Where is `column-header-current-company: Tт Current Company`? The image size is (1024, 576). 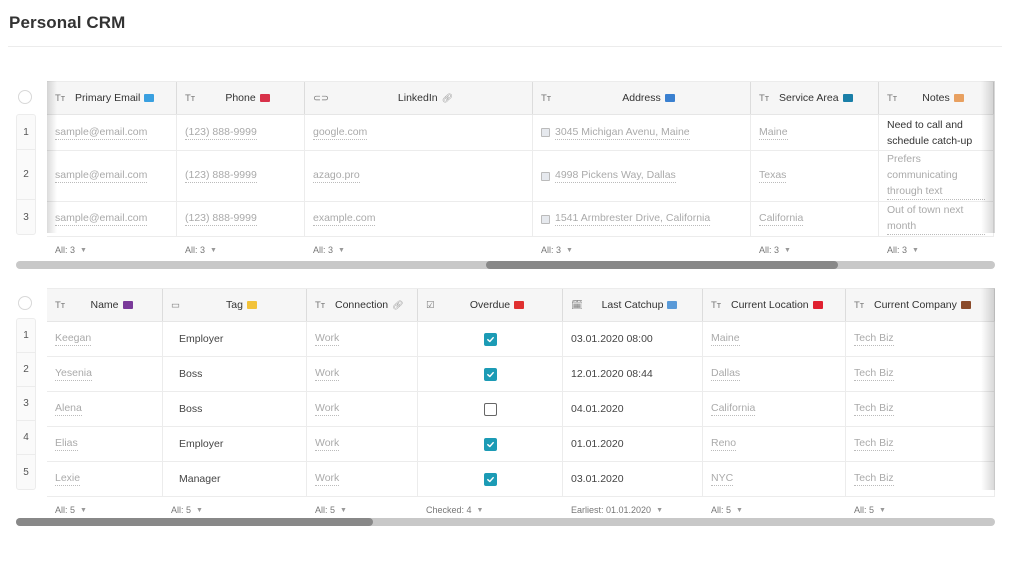 column-header-current-company: Tт Current Company is located at coordinates (920, 305).